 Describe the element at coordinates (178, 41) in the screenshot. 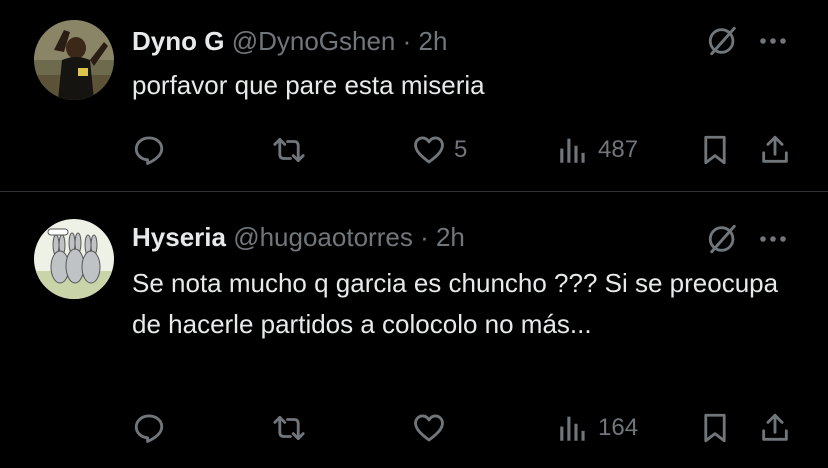

I see `display-name: Dyno G` at that location.